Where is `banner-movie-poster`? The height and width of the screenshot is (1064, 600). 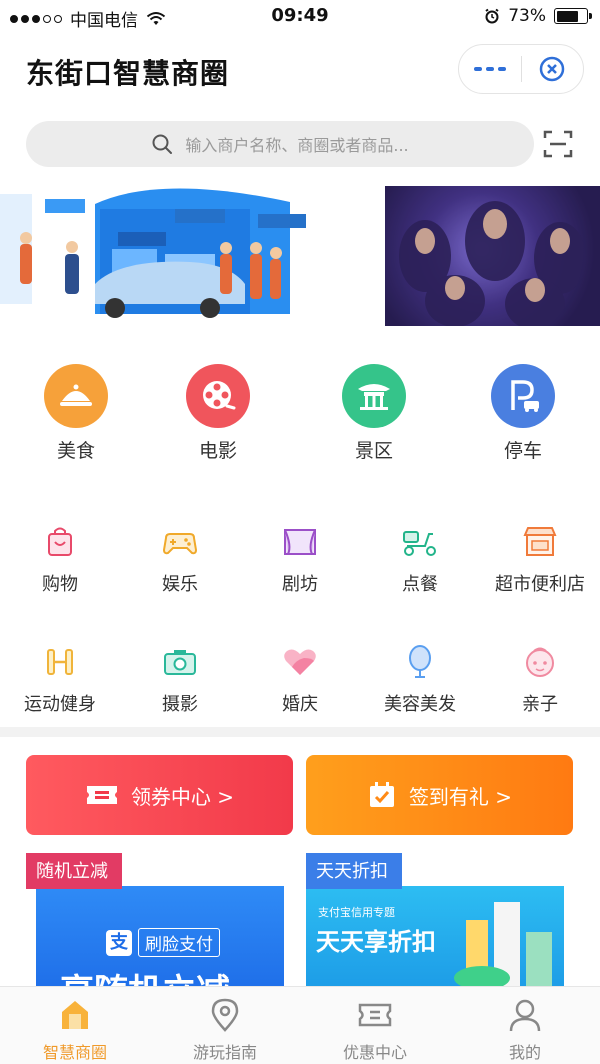 banner-movie-poster is located at coordinates (492, 256).